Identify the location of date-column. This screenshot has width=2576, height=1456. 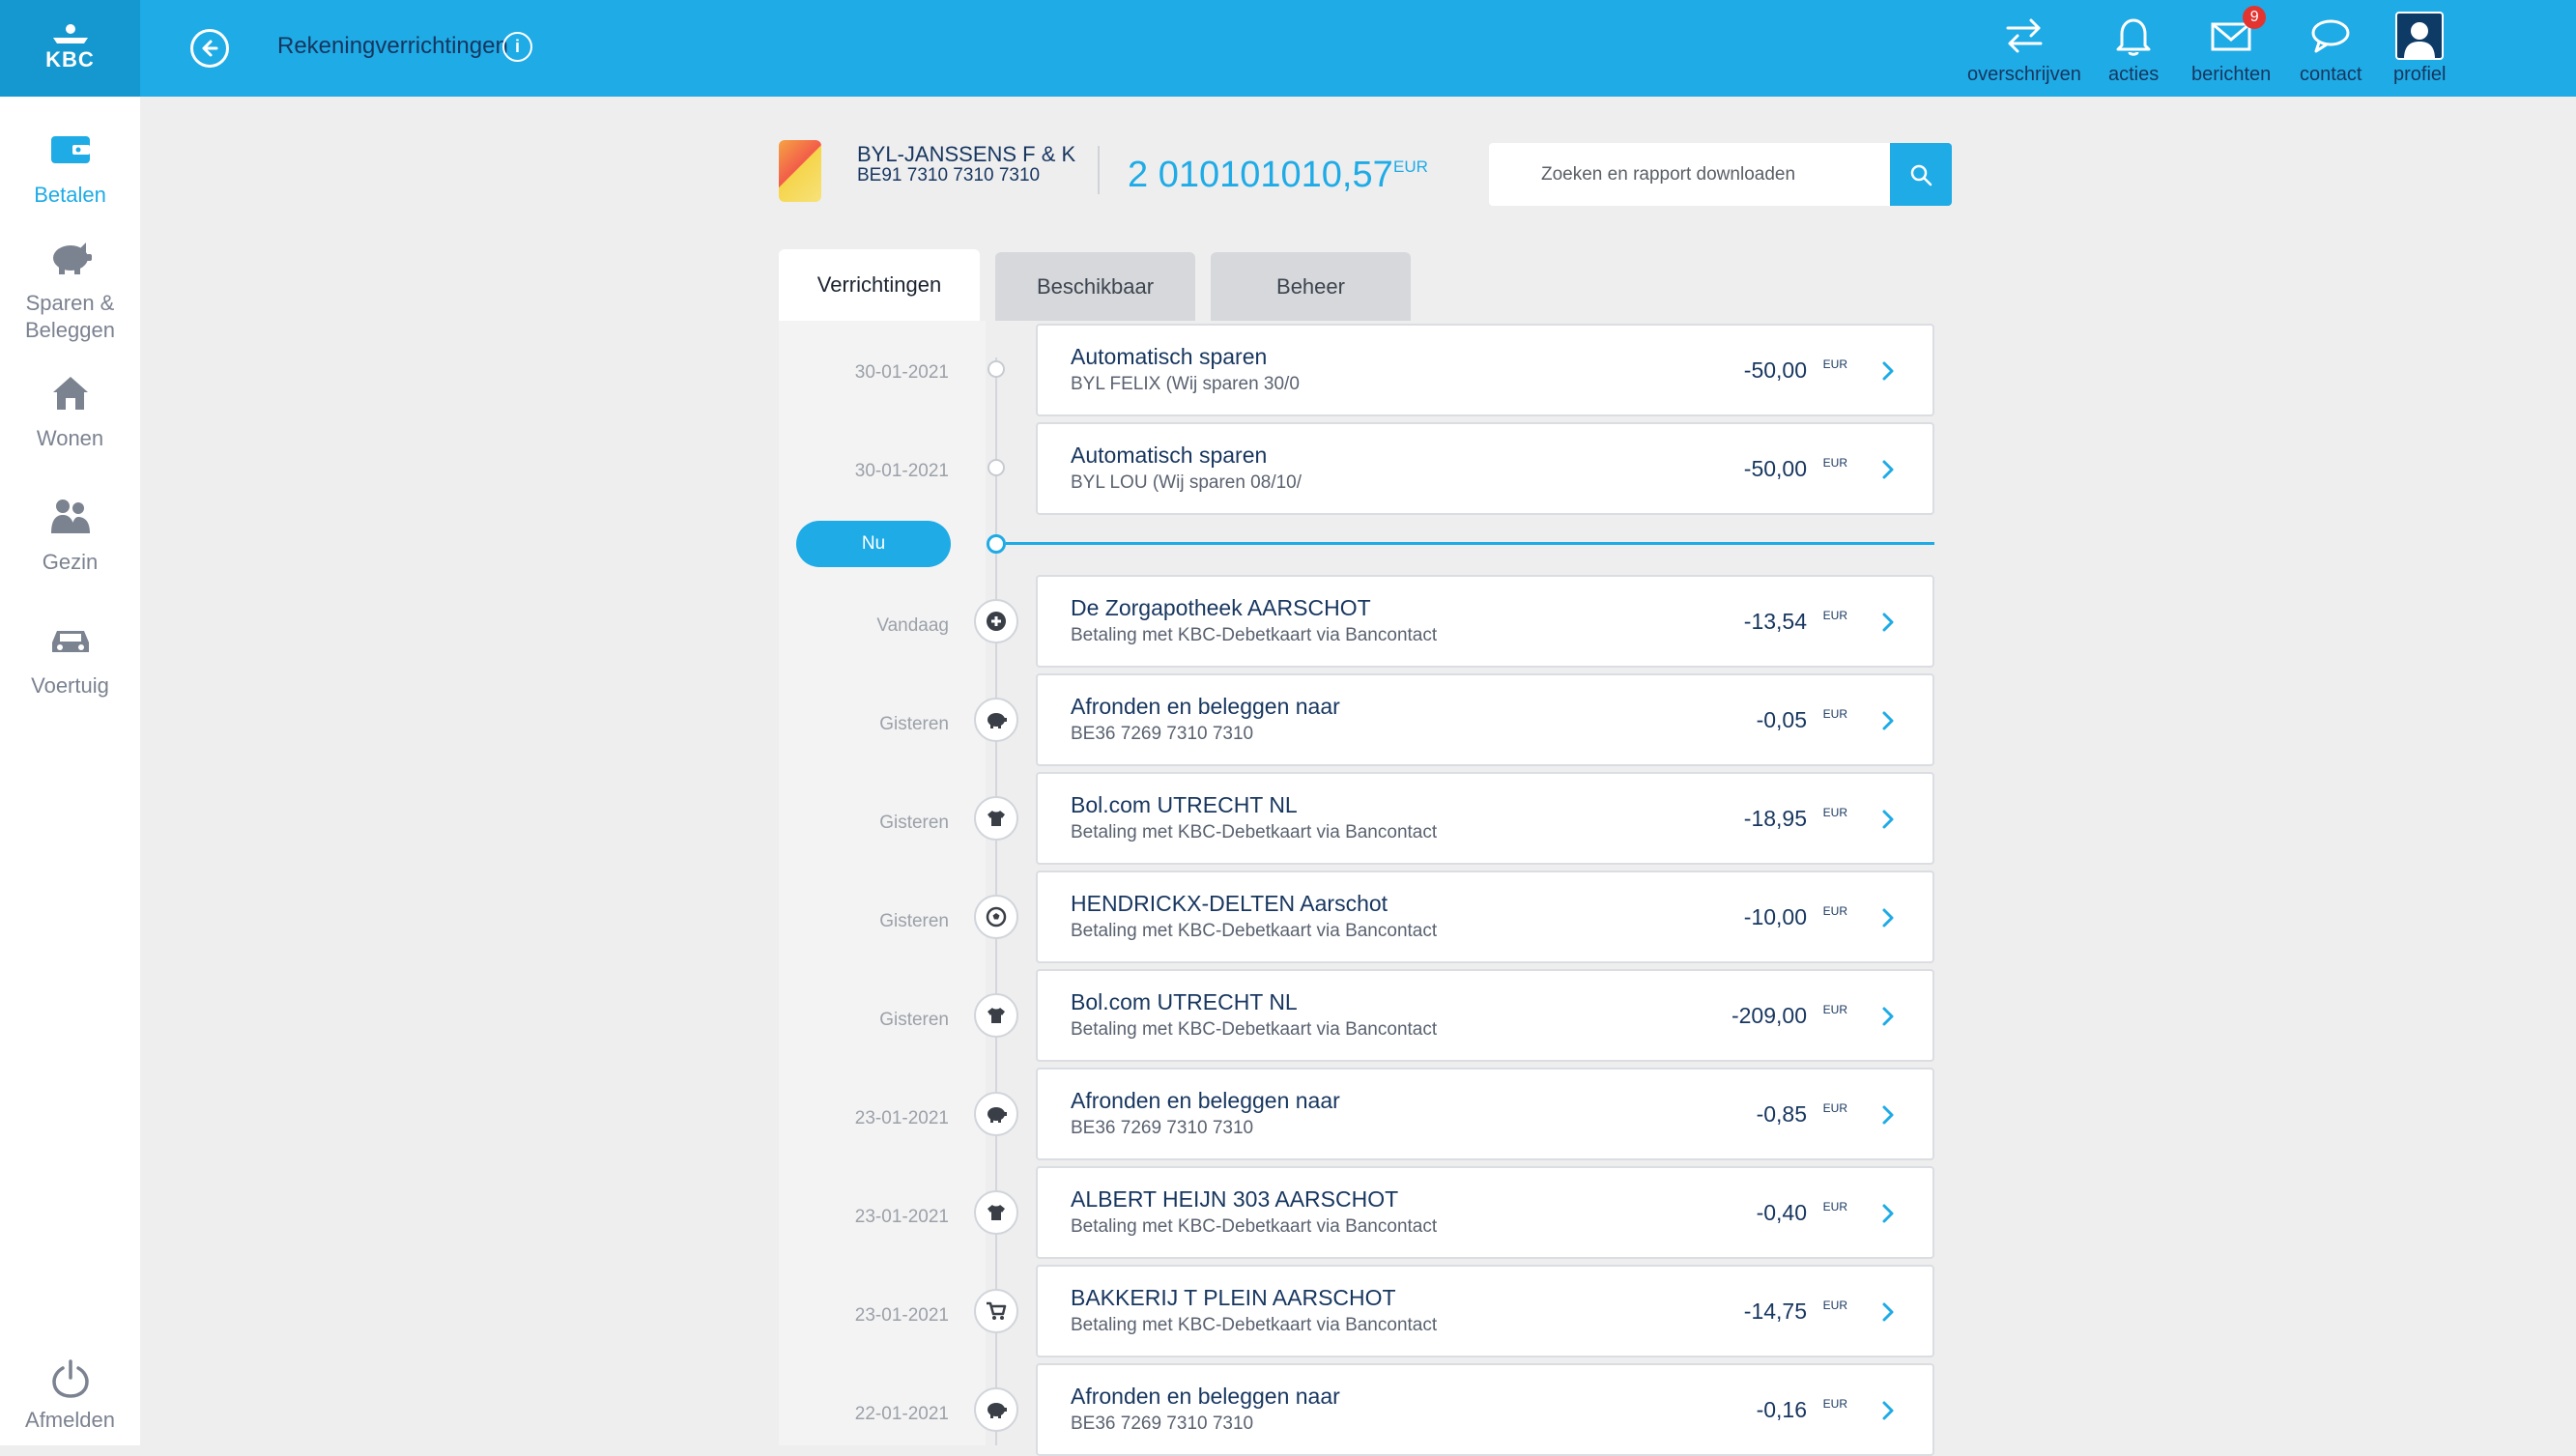
(883, 883).